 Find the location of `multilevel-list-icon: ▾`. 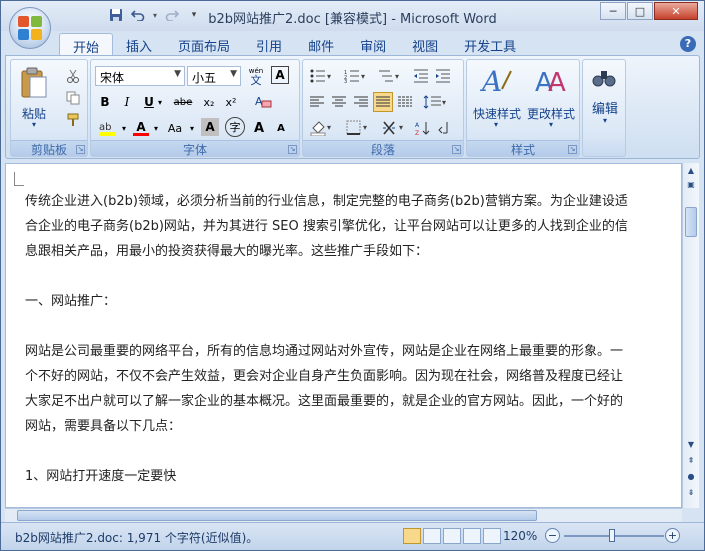

multilevel-list-icon: ▾ is located at coordinates (390, 76).